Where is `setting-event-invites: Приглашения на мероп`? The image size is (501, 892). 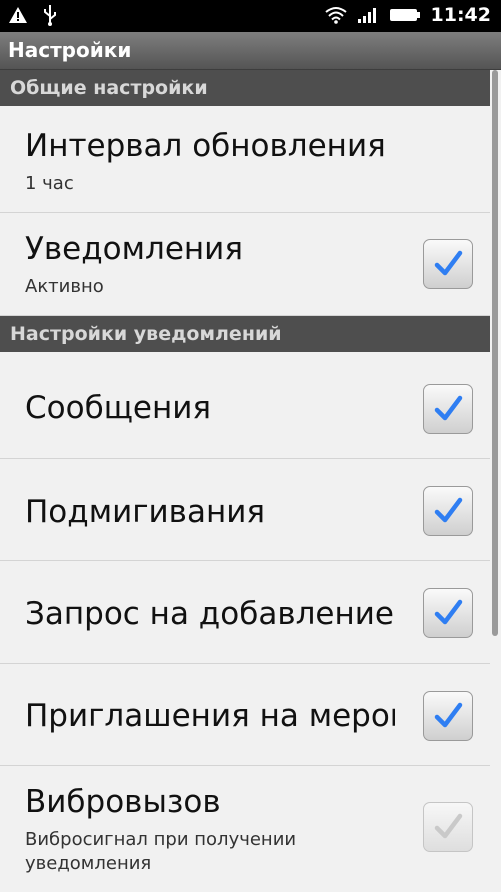 setting-event-invites: Приглашения на мероп is located at coordinates (245, 715).